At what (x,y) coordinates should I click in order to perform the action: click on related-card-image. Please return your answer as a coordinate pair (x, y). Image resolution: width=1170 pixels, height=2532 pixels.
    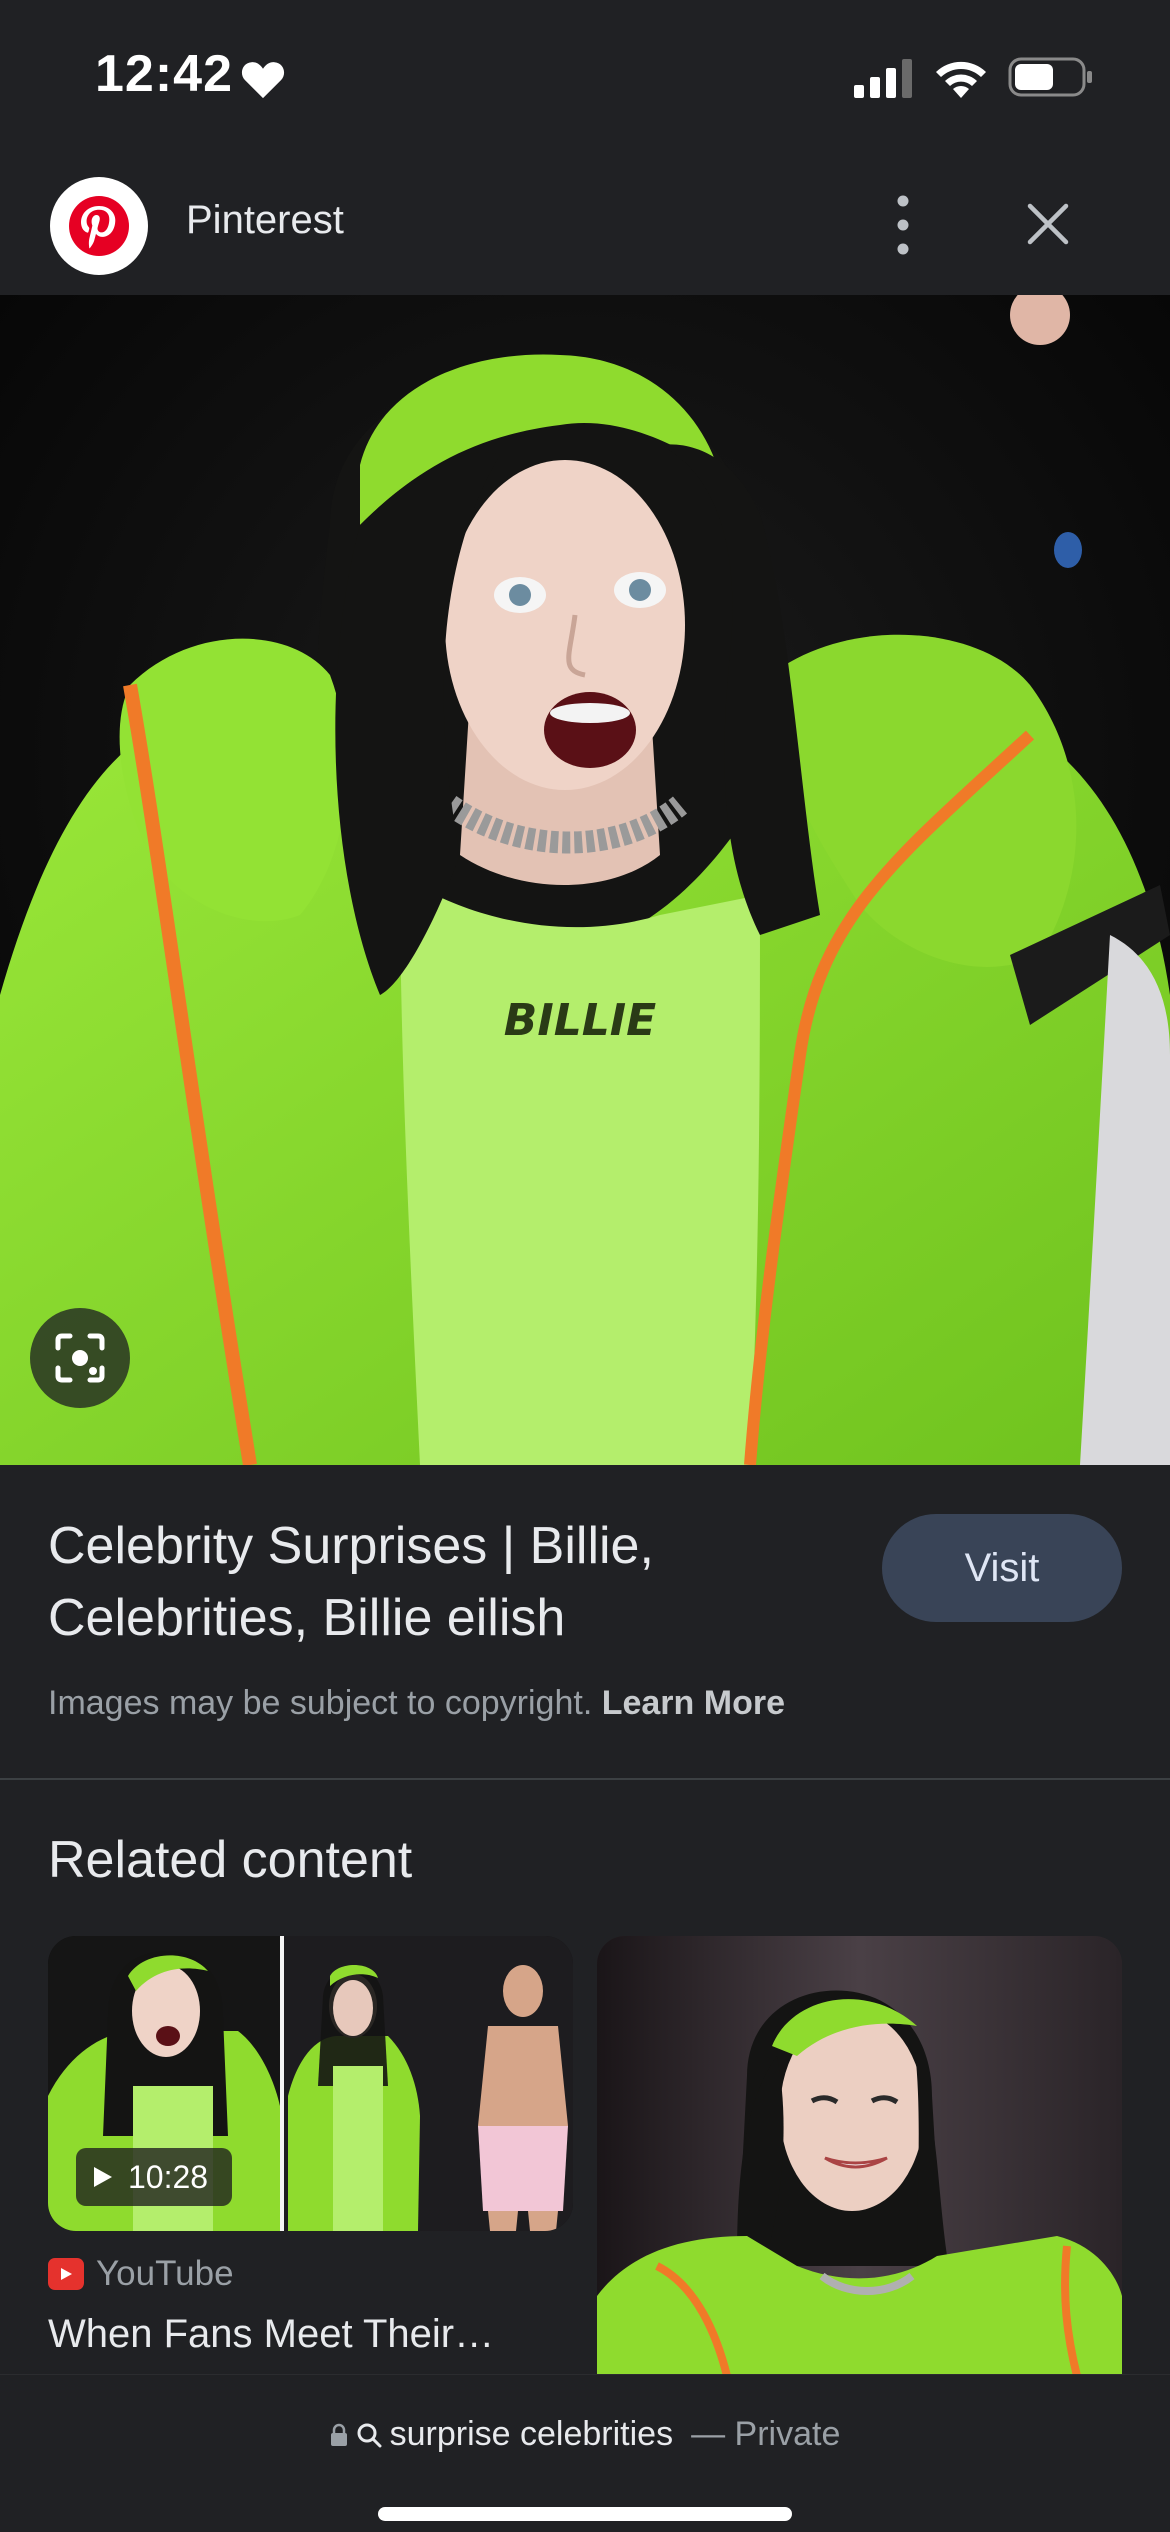
    Looking at the image, I should click on (859, 2156).